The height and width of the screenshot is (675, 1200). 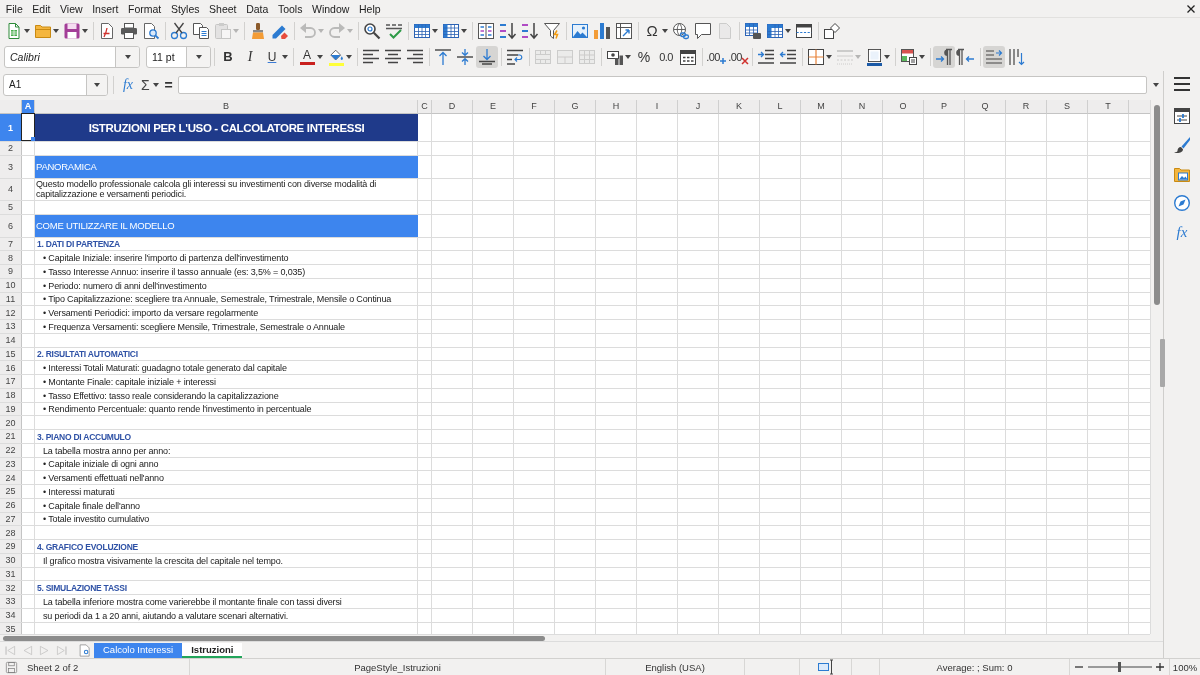 What do you see at coordinates (71, 8) in the screenshot?
I see `menu-item: View` at bounding box center [71, 8].